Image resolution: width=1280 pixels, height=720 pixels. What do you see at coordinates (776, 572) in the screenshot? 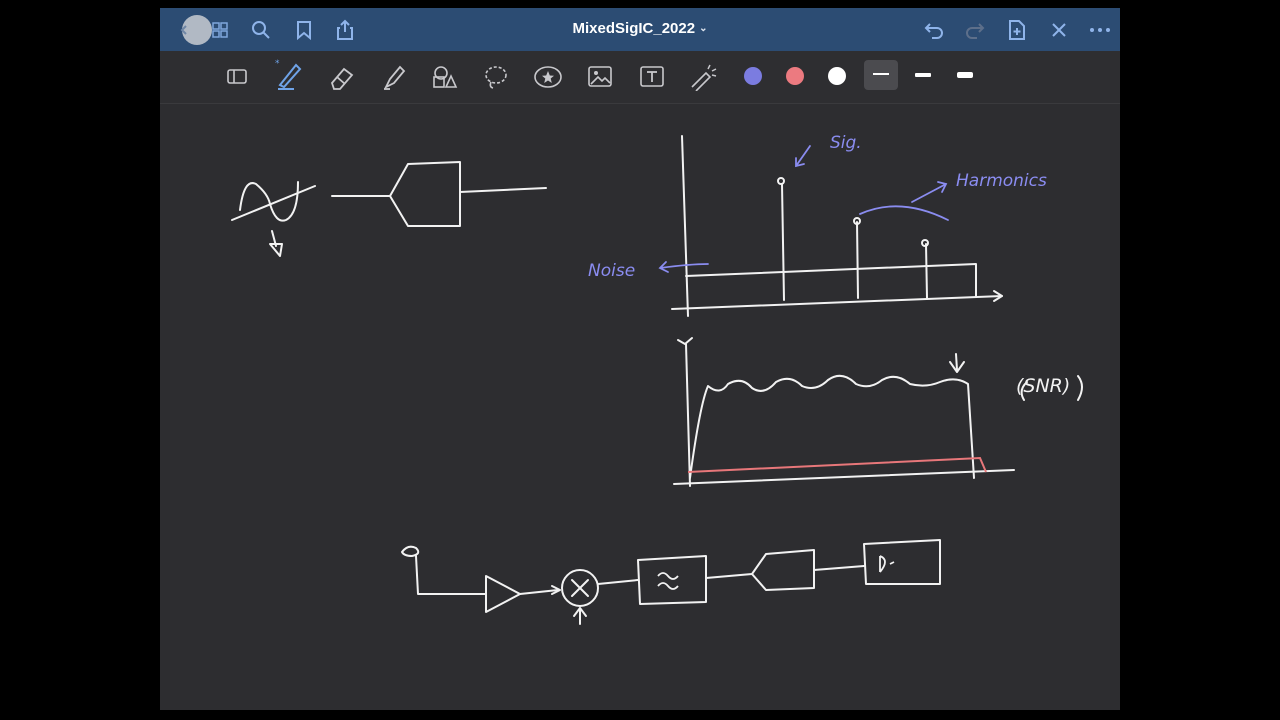
I see `block-glyphs` at bounding box center [776, 572].